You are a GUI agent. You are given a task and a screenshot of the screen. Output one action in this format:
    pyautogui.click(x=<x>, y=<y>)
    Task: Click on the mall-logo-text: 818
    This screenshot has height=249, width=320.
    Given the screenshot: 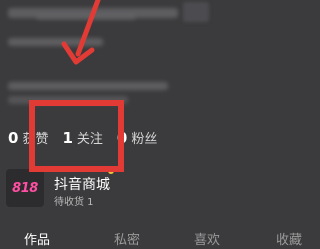 What is the action you would take?
    pyautogui.click(x=25, y=188)
    